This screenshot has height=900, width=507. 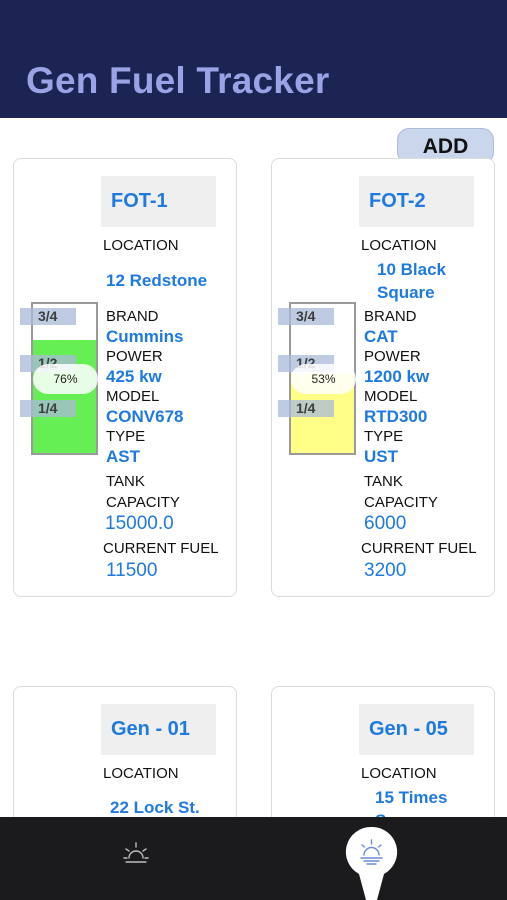 What do you see at coordinates (132, 570) in the screenshot?
I see `current-fuel-value: 11500` at bounding box center [132, 570].